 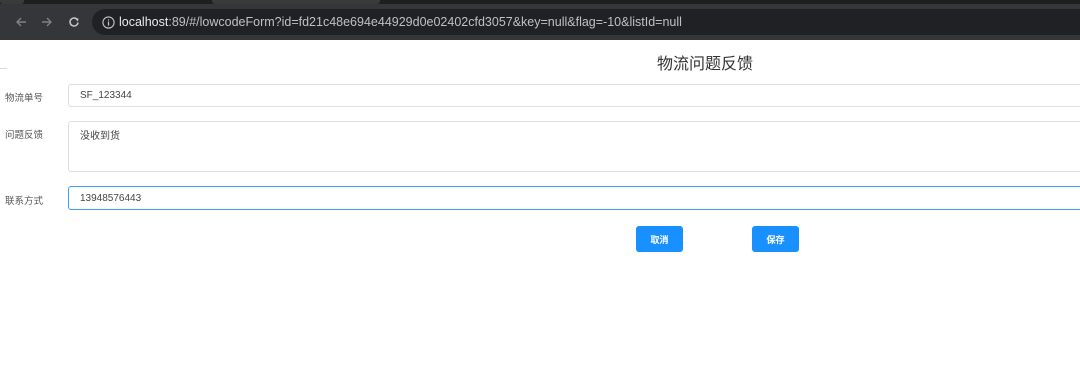 I want to click on page-title: 物流问题反馈, so click(x=704, y=63).